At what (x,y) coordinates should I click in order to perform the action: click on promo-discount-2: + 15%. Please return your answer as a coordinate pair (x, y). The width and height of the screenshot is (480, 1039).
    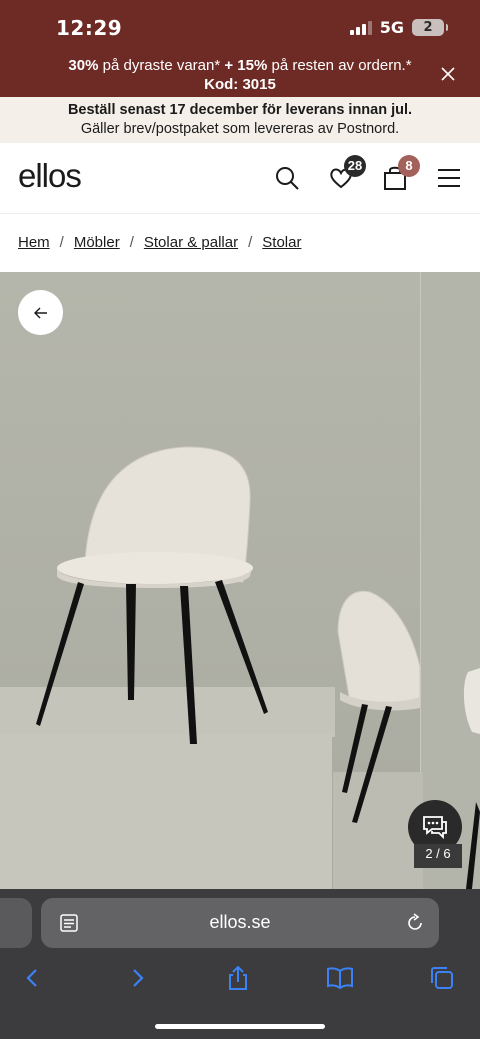
    Looking at the image, I should click on (246, 65).